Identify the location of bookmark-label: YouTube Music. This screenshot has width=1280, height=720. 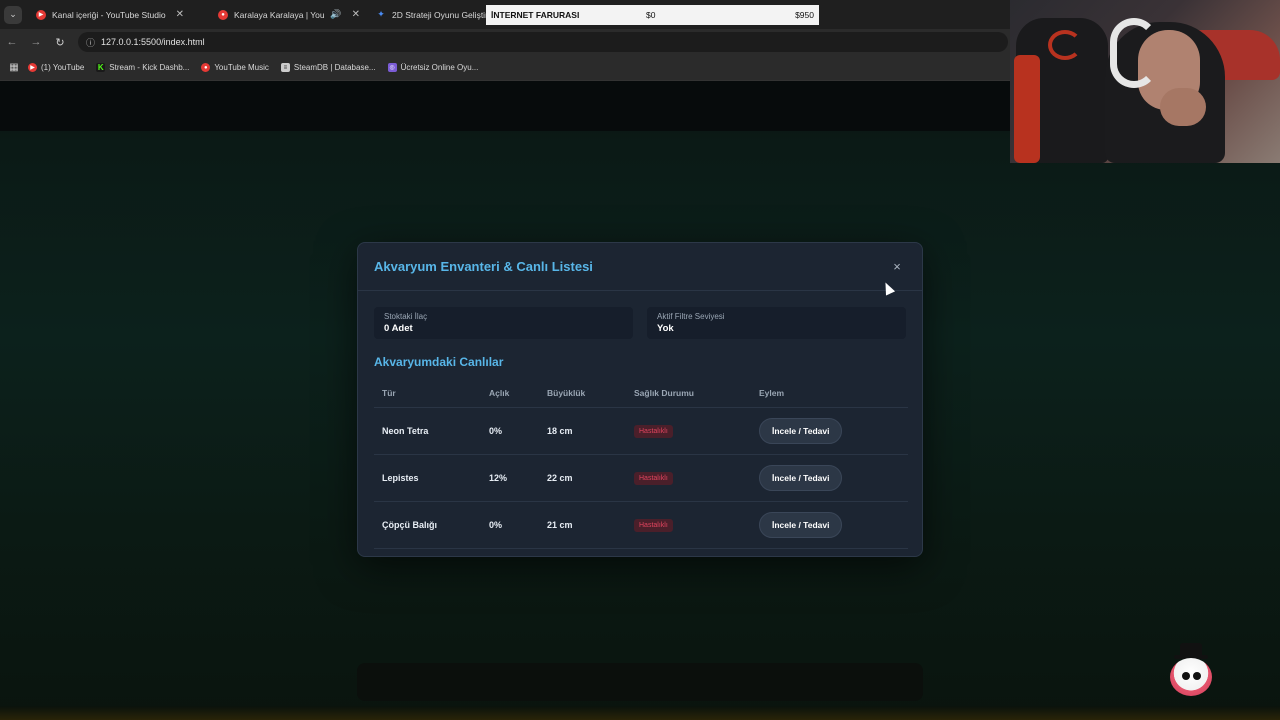
(241, 67).